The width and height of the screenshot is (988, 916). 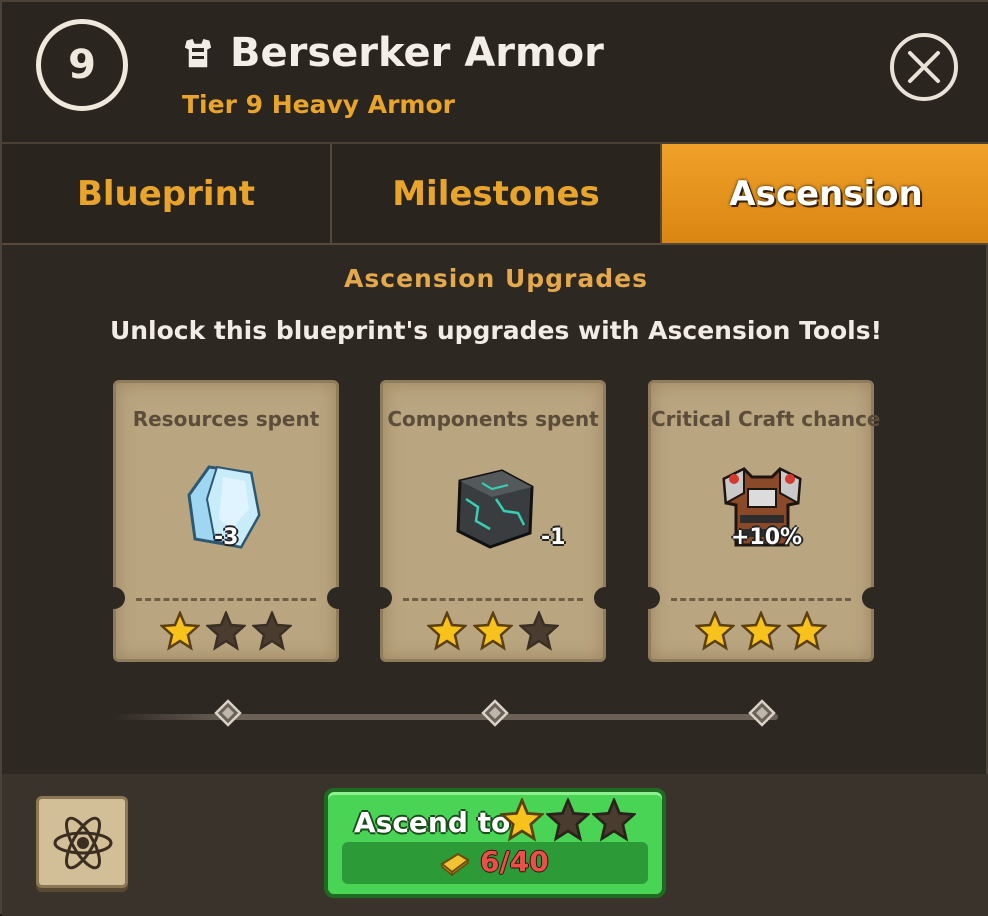 What do you see at coordinates (496, 278) in the screenshot?
I see `section-title: Ascension Upgrades` at bounding box center [496, 278].